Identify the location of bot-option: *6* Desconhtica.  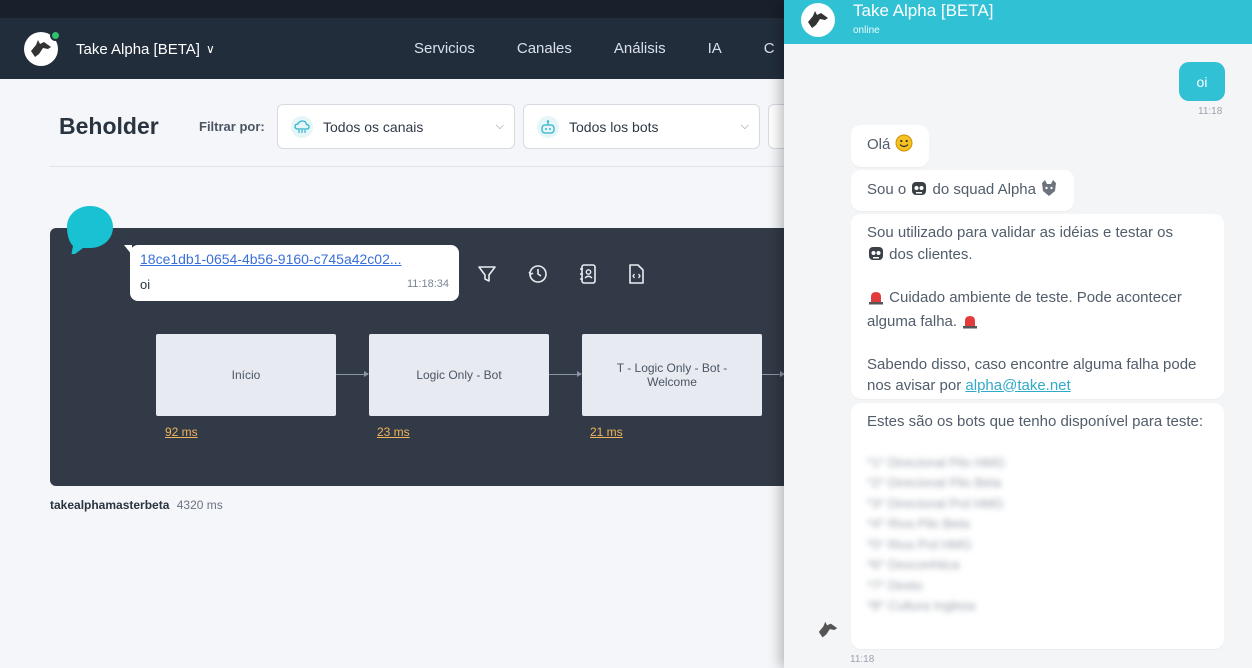
(1037, 565).